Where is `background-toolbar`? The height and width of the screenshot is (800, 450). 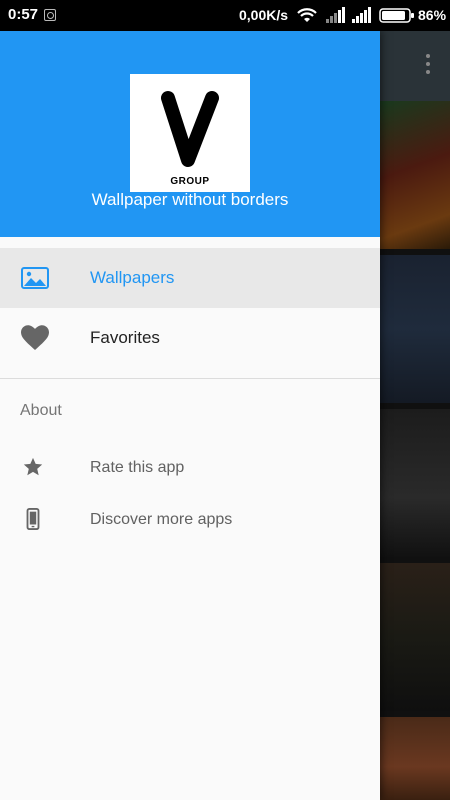 background-toolbar is located at coordinates (415, 66).